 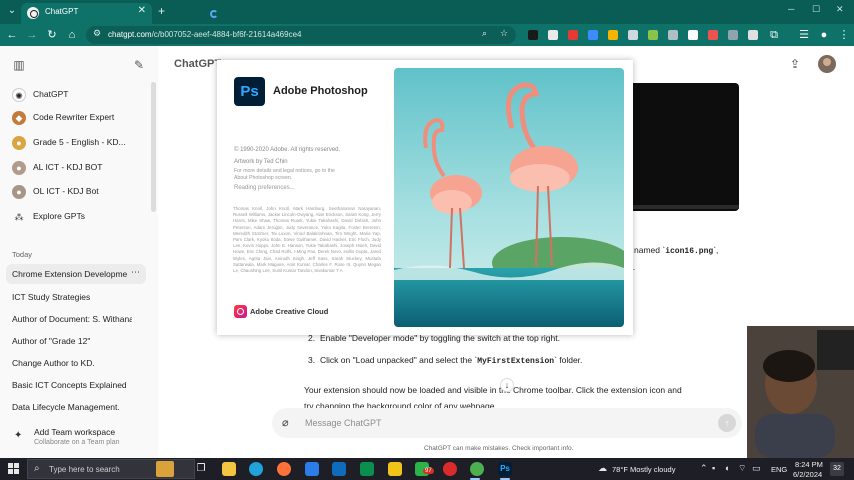 I want to click on sidebar-item-explore-gpts: ⁂ Explore GPTs, so click(x=76, y=217).